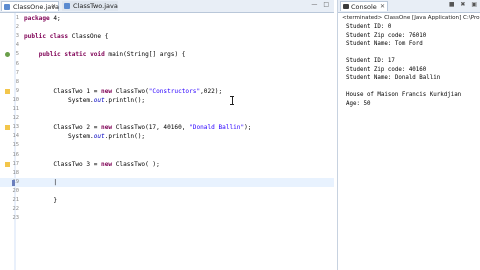  What do you see at coordinates (66, 36) in the screenshot?
I see `code-text: public class ClassOne {` at bounding box center [66, 36].